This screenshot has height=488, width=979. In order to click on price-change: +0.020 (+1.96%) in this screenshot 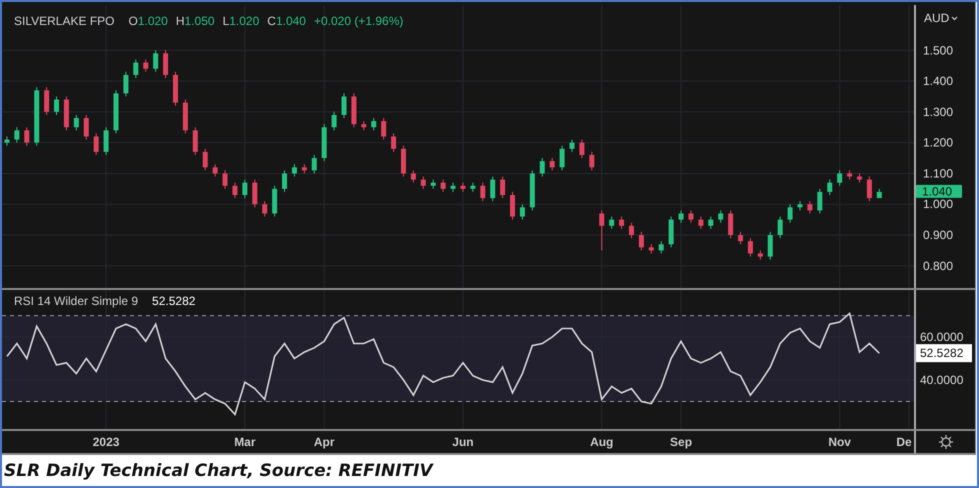, I will do `click(359, 21)`.